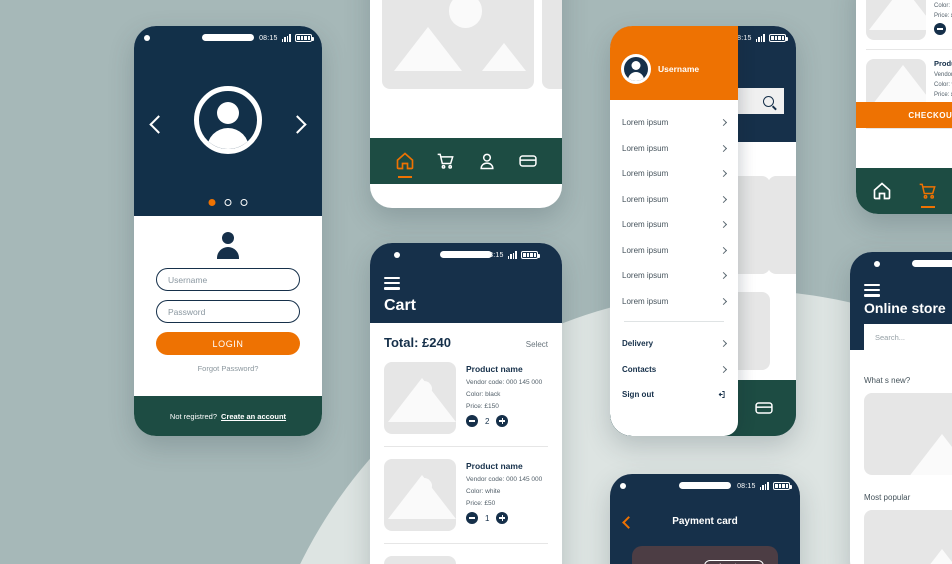 This screenshot has height=564, width=952. What do you see at coordinates (537, 344) in the screenshot?
I see `select-link: Select` at bounding box center [537, 344].